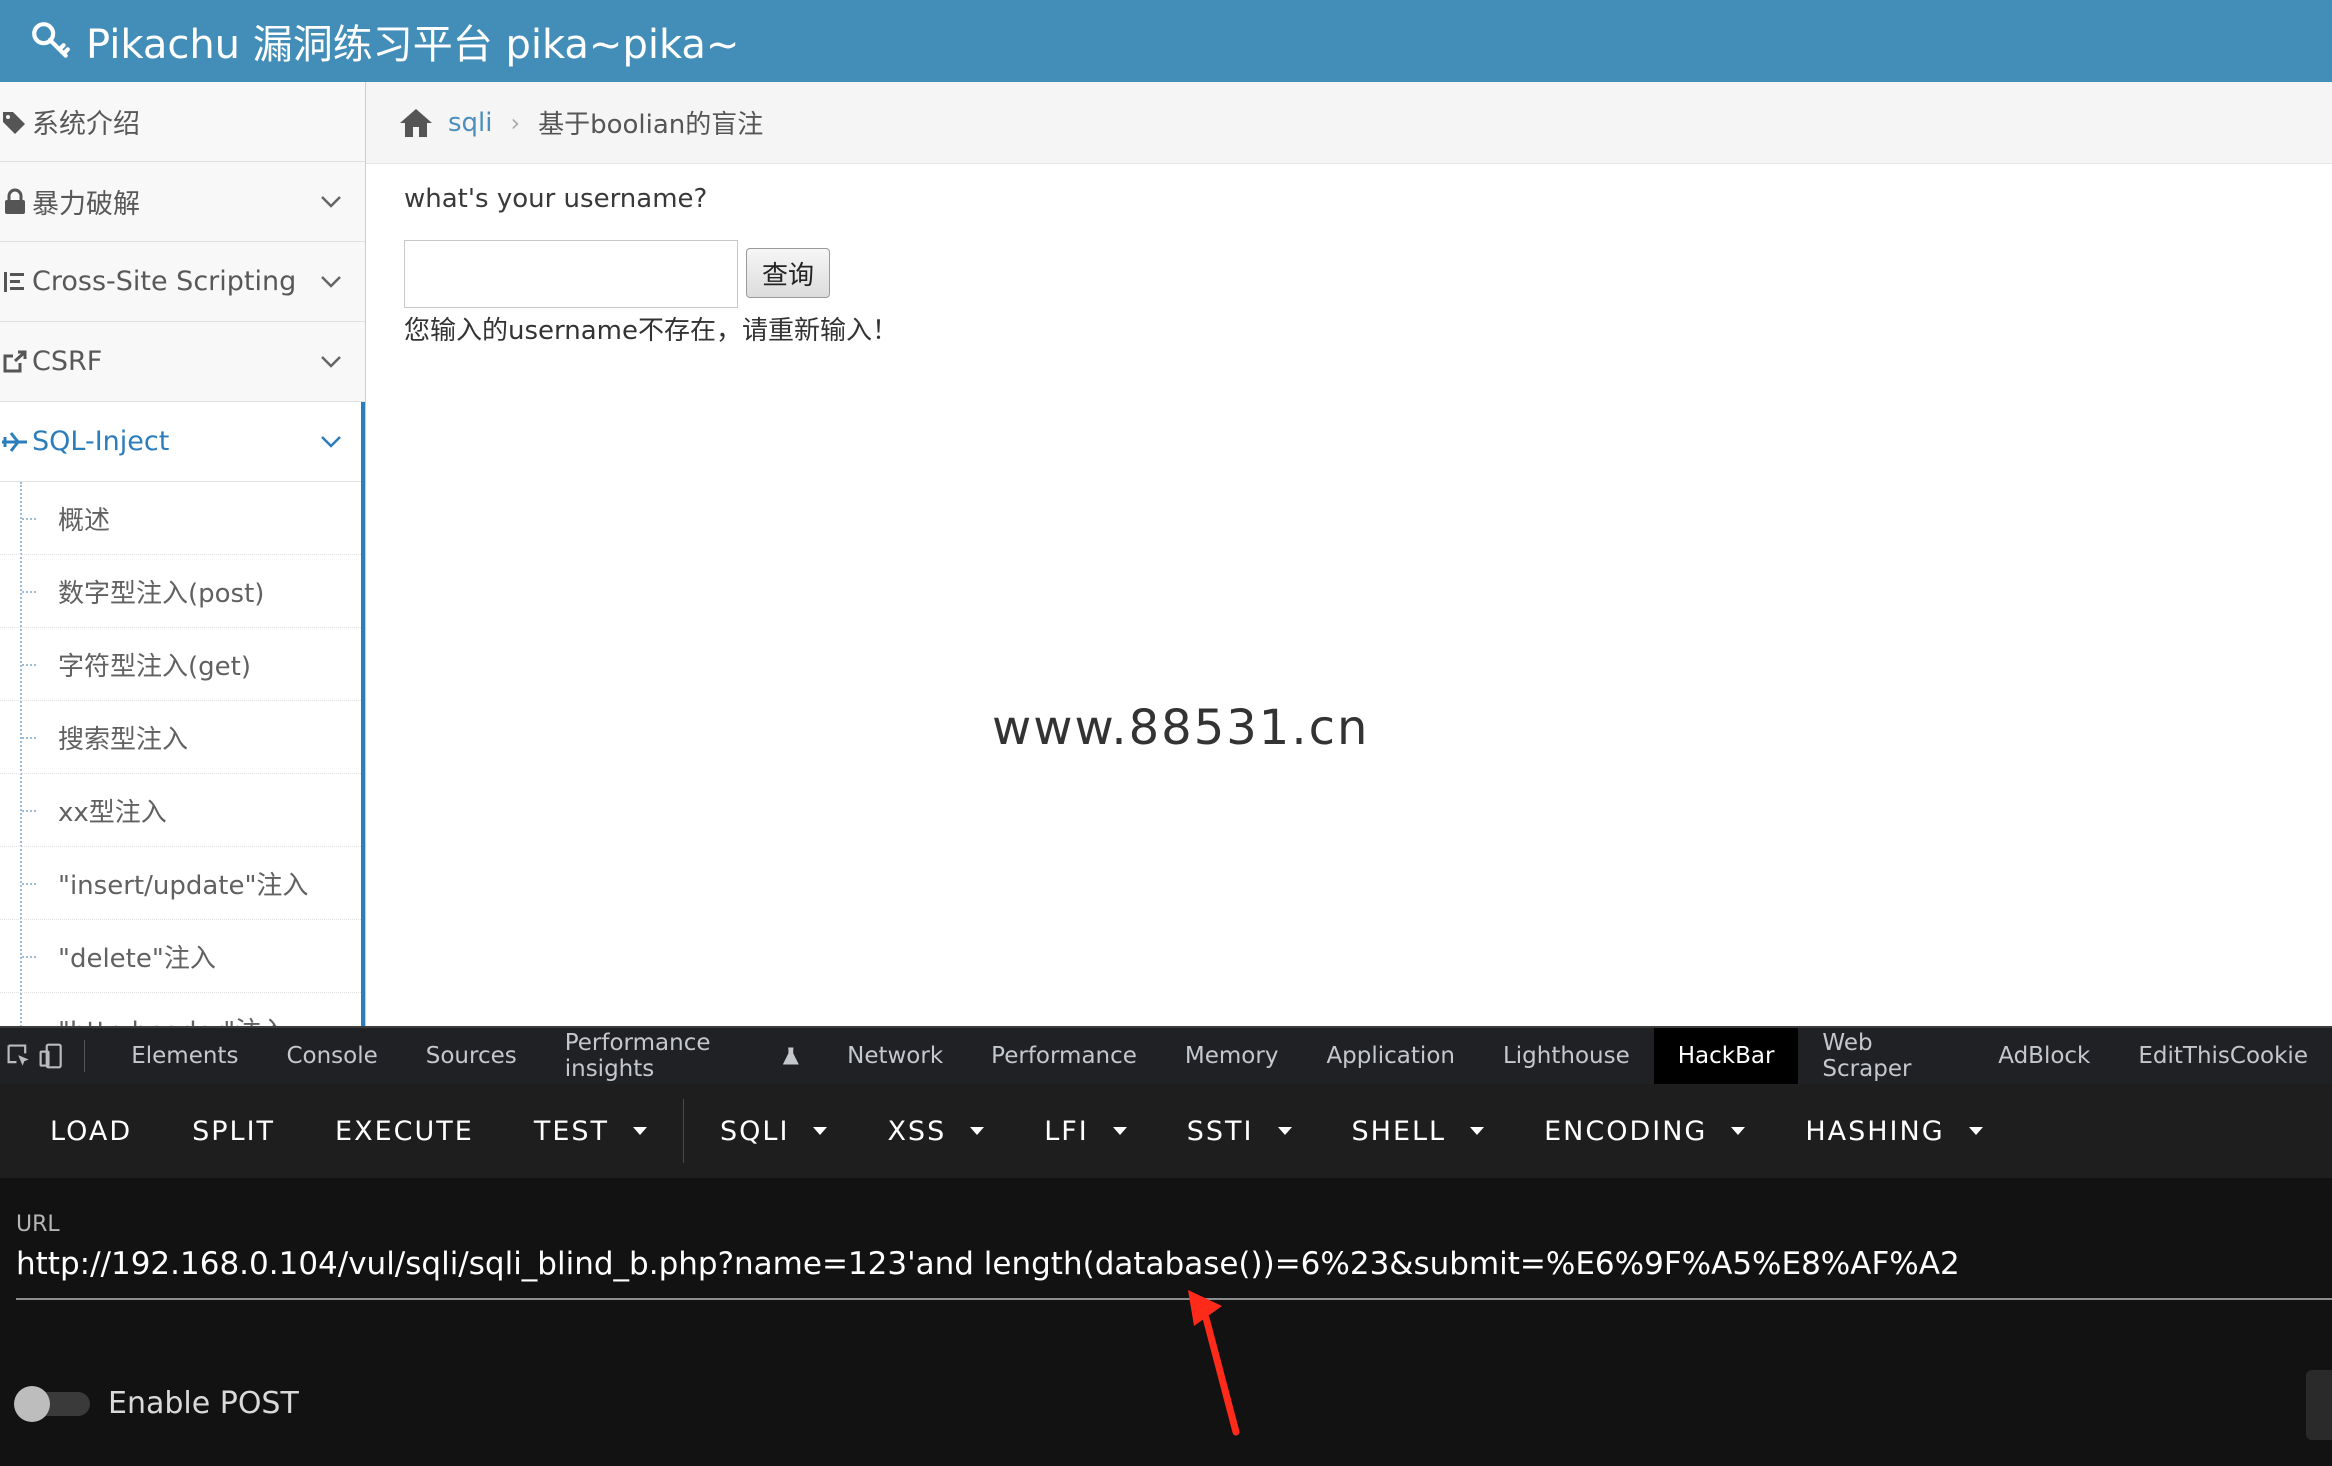 This screenshot has height=1466, width=2332. I want to click on enable-post-label: Enable POST, so click(203, 1403).